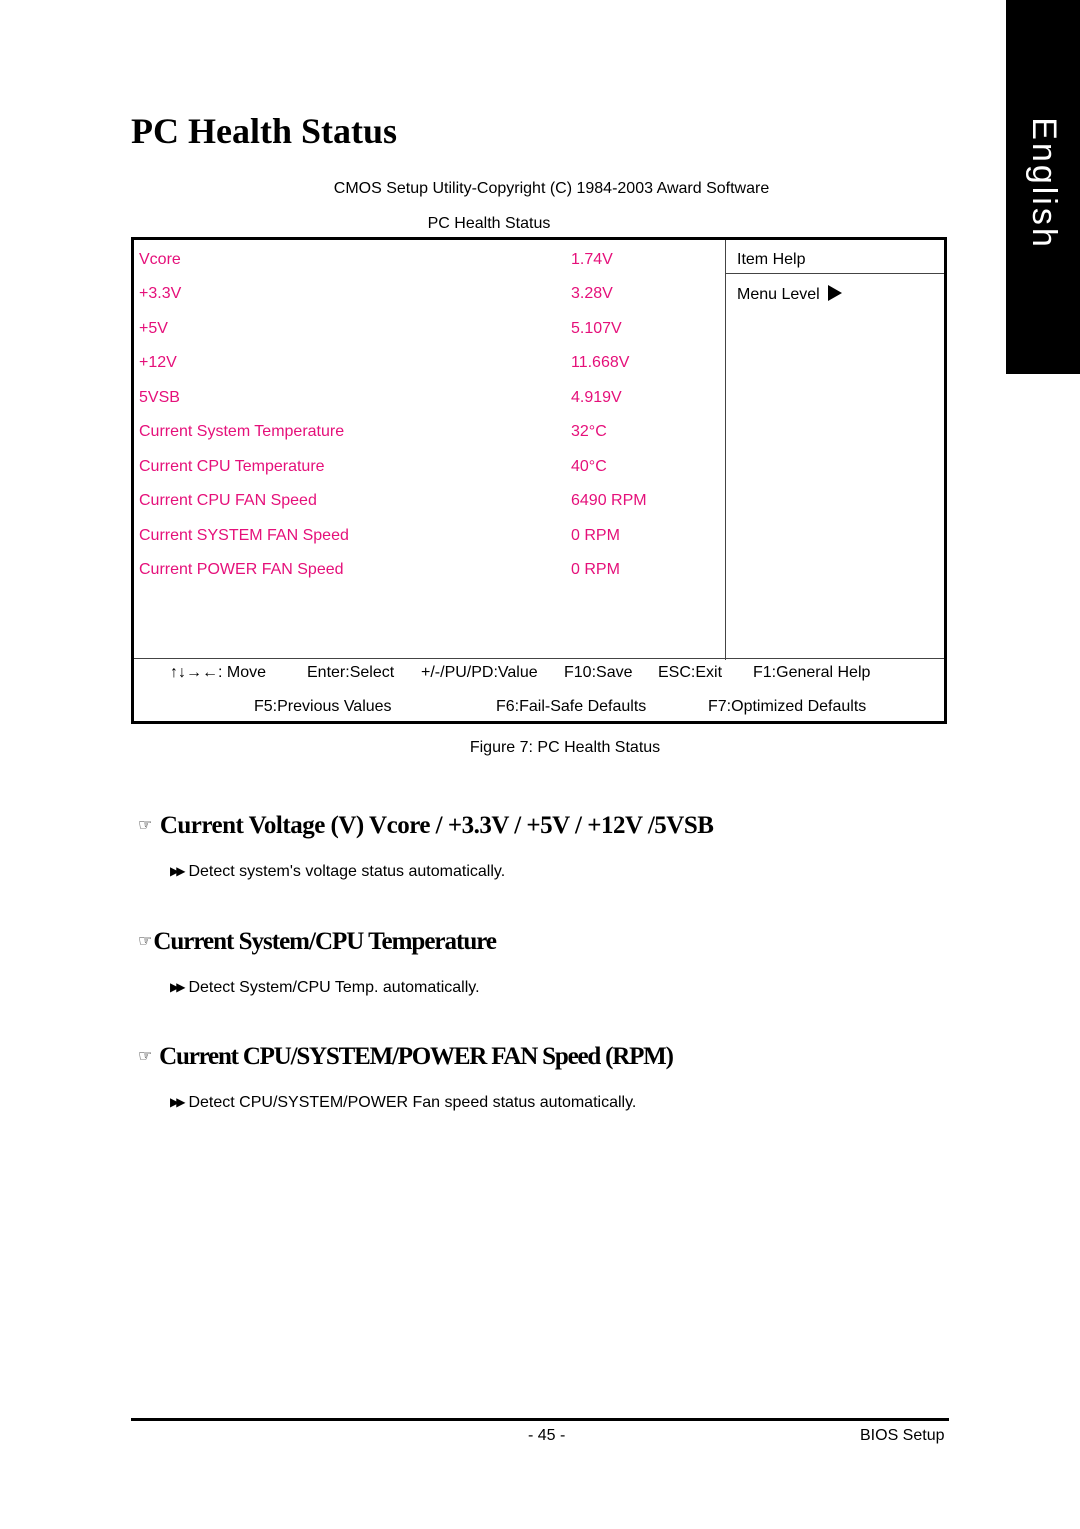 The height and width of the screenshot is (1529, 1080). What do you see at coordinates (834, 293) in the screenshot?
I see `triangle-right-icon` at bounding box center [834, 293].